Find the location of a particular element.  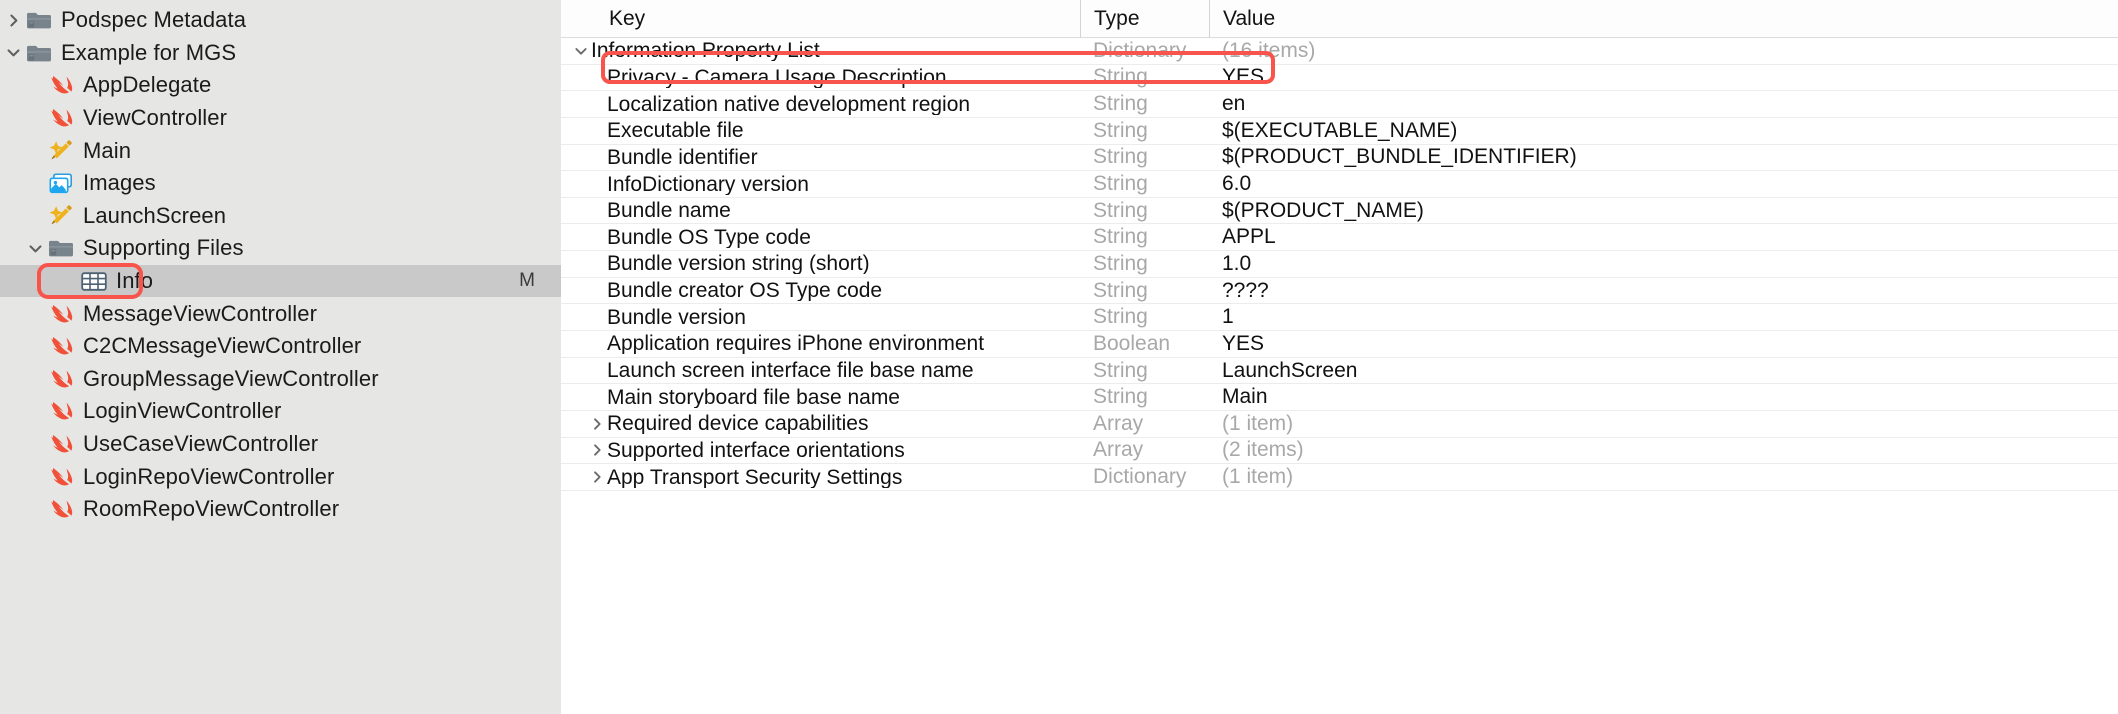

plist-key-label: Bundle version is located at coordinates (676, 317).